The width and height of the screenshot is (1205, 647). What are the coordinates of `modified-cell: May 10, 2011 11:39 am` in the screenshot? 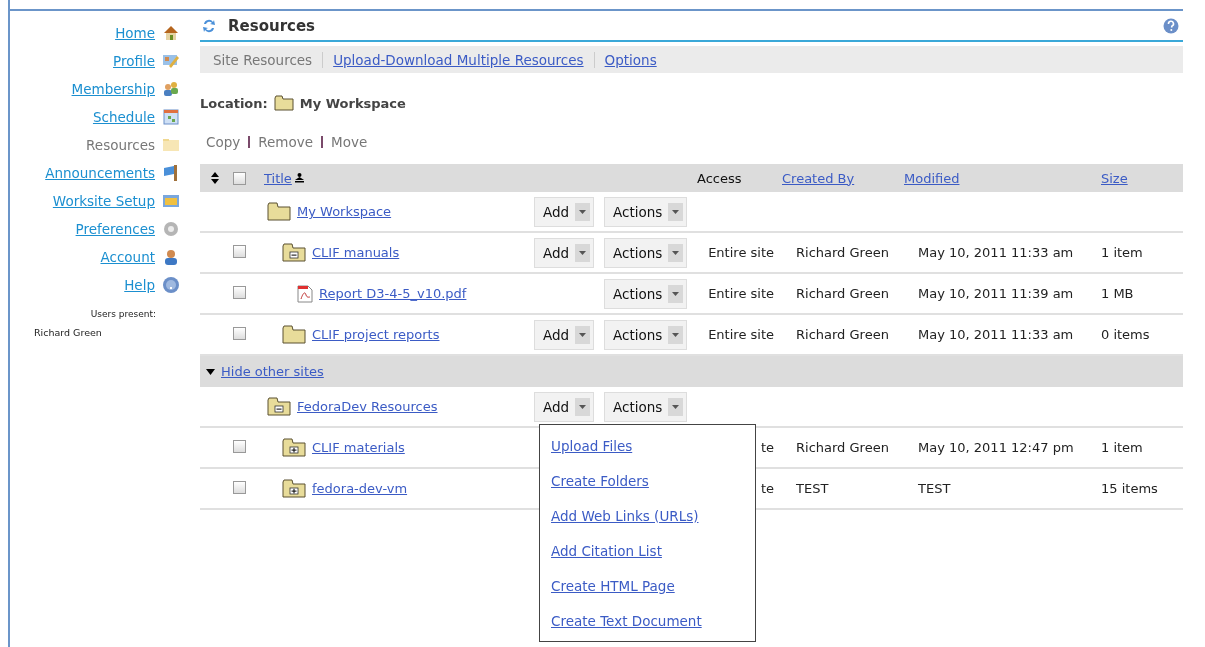 It's located at (996, 293).